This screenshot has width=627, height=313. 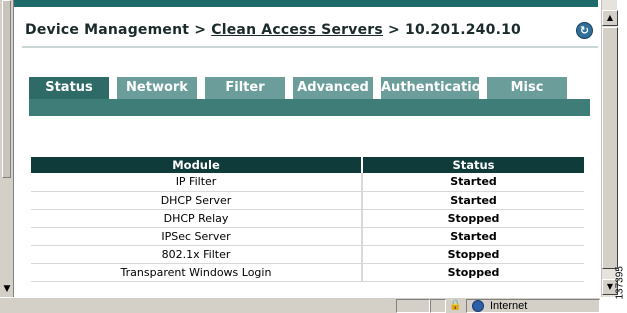 I want to click on globe-icon, so click(x=478, y=306).